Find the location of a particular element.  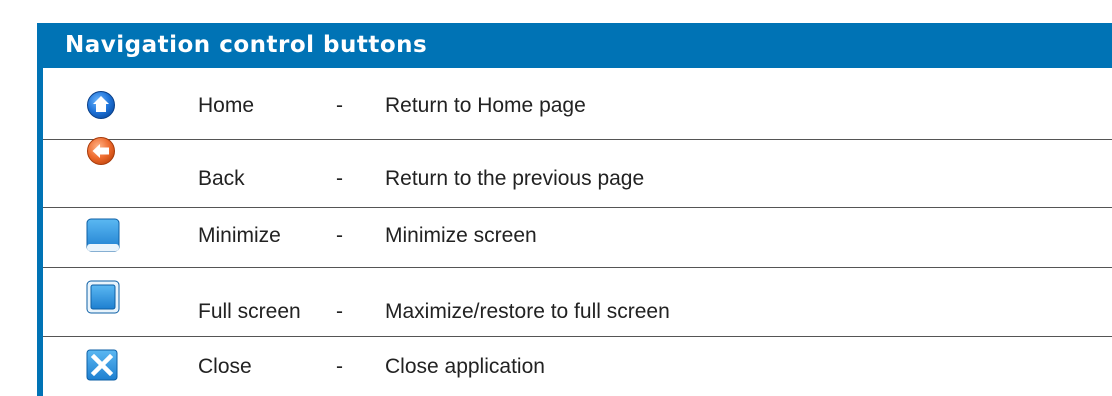

home-icon is located at coordinates (101, 105).